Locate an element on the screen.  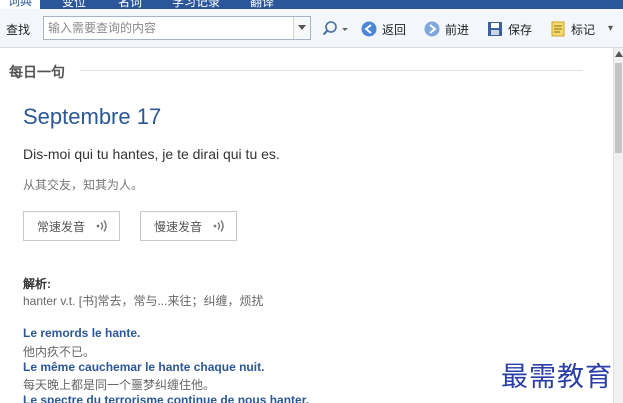
bookmark-button: 标记 is located at coordinates (572, 29).